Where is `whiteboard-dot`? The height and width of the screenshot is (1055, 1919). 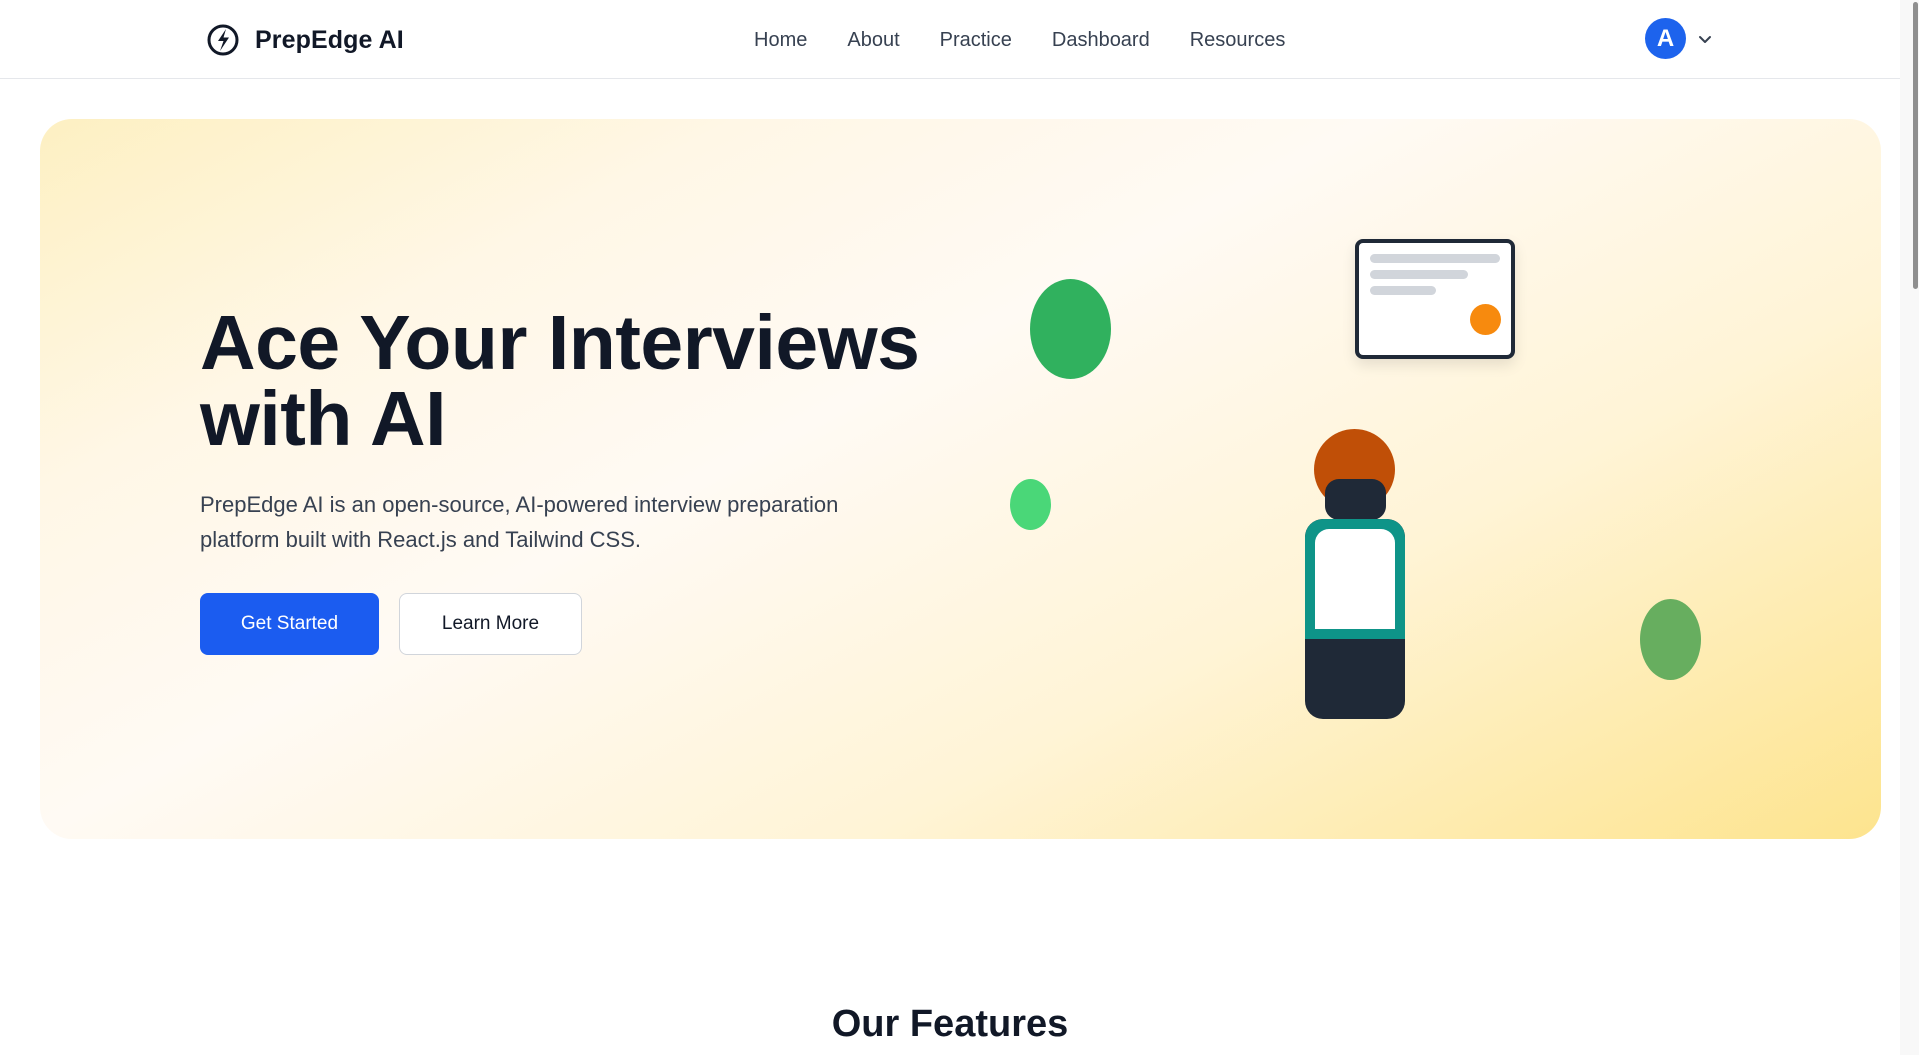 whiteboard-dot is located at coordinates (1485, 319).